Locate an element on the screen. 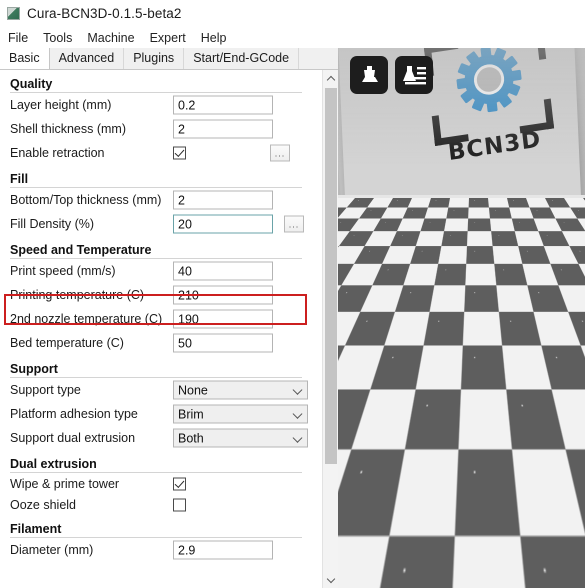 Image resolution: width=585 pixels, height=588 pixels. setting-control: Both is located at coordinates (240, 438).